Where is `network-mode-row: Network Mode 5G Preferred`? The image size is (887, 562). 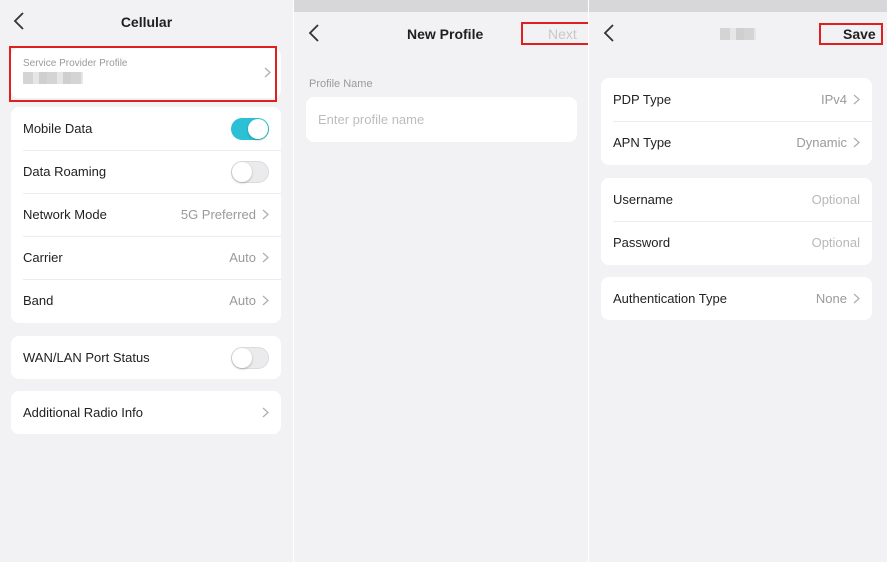 network-mode-row: Network Mode 5G Preferred is located at coordinates (146, 214).